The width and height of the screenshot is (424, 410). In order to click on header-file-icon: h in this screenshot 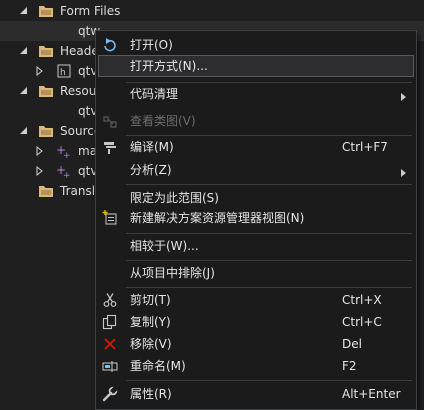, I will do `click(64, 71)`.